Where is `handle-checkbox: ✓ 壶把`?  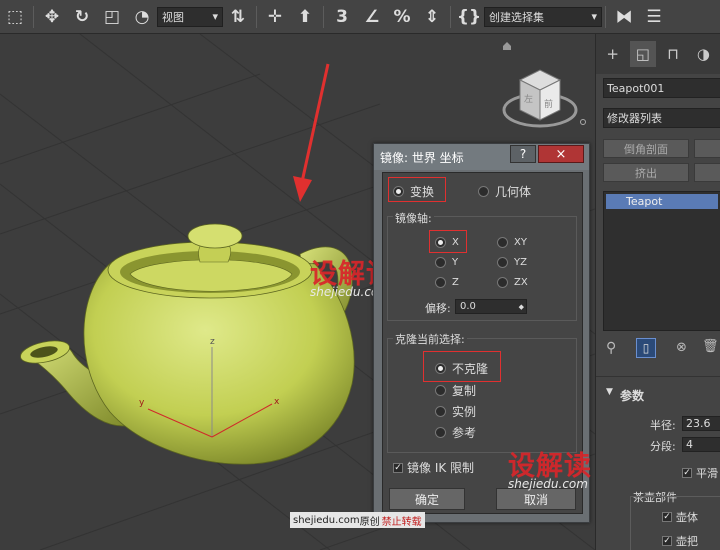
handle-checkbox: ✓ 壶把 is located at coordinates (680, 541).